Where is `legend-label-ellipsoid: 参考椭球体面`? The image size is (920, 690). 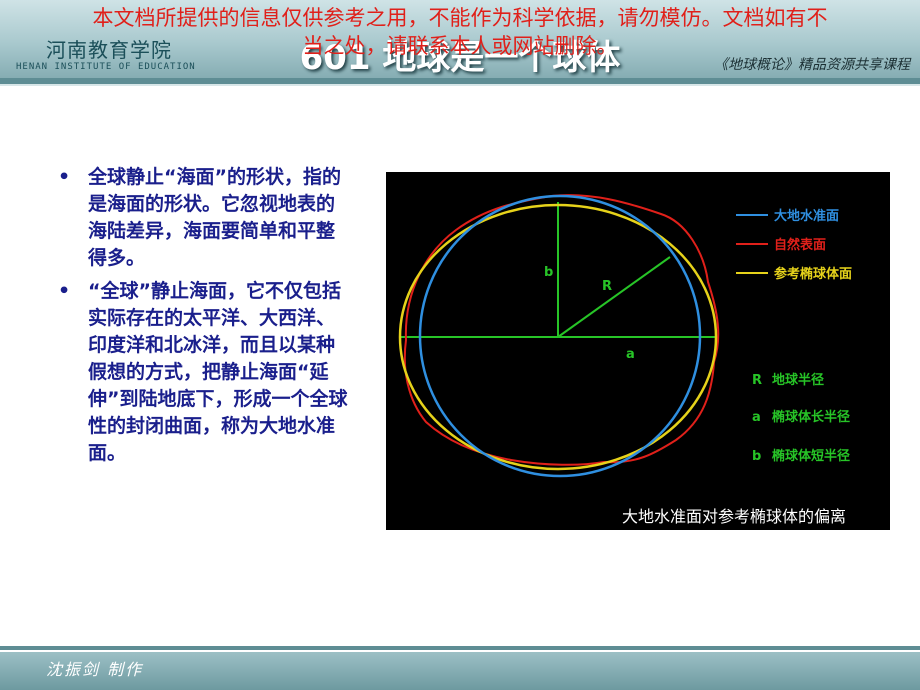
legend-label-ellipsoid: 参考椭球体面 is located at coordinates (813, 274).